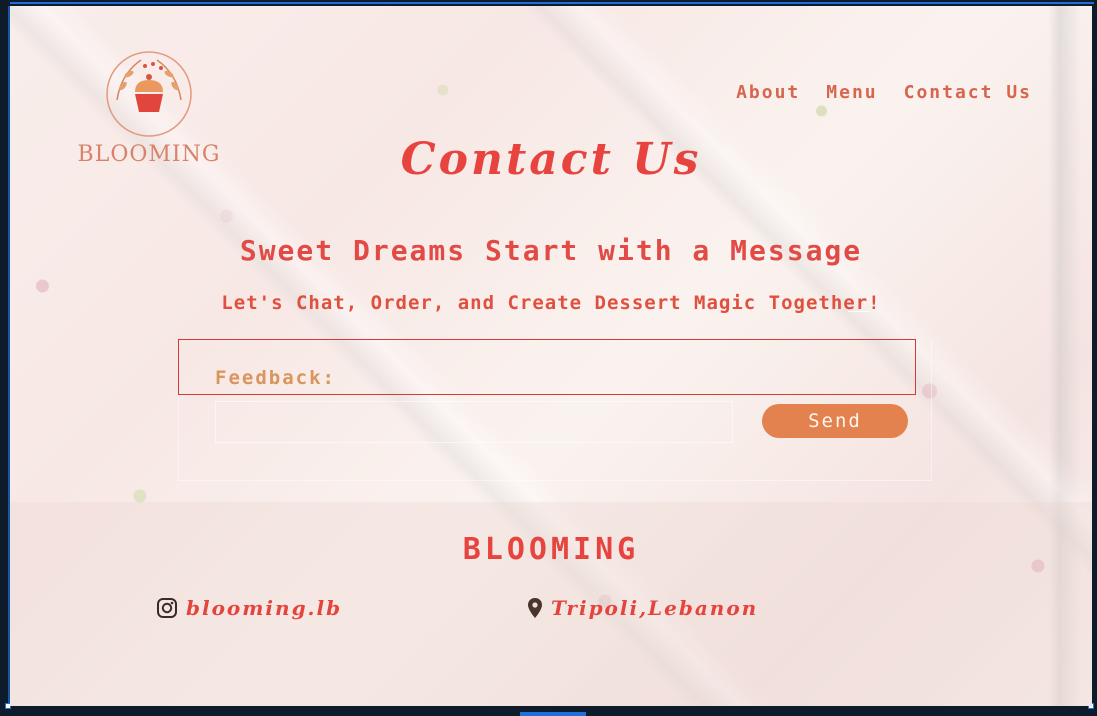  I want to click on location-link: Tripoli,Lebanon, so click(642, 608).